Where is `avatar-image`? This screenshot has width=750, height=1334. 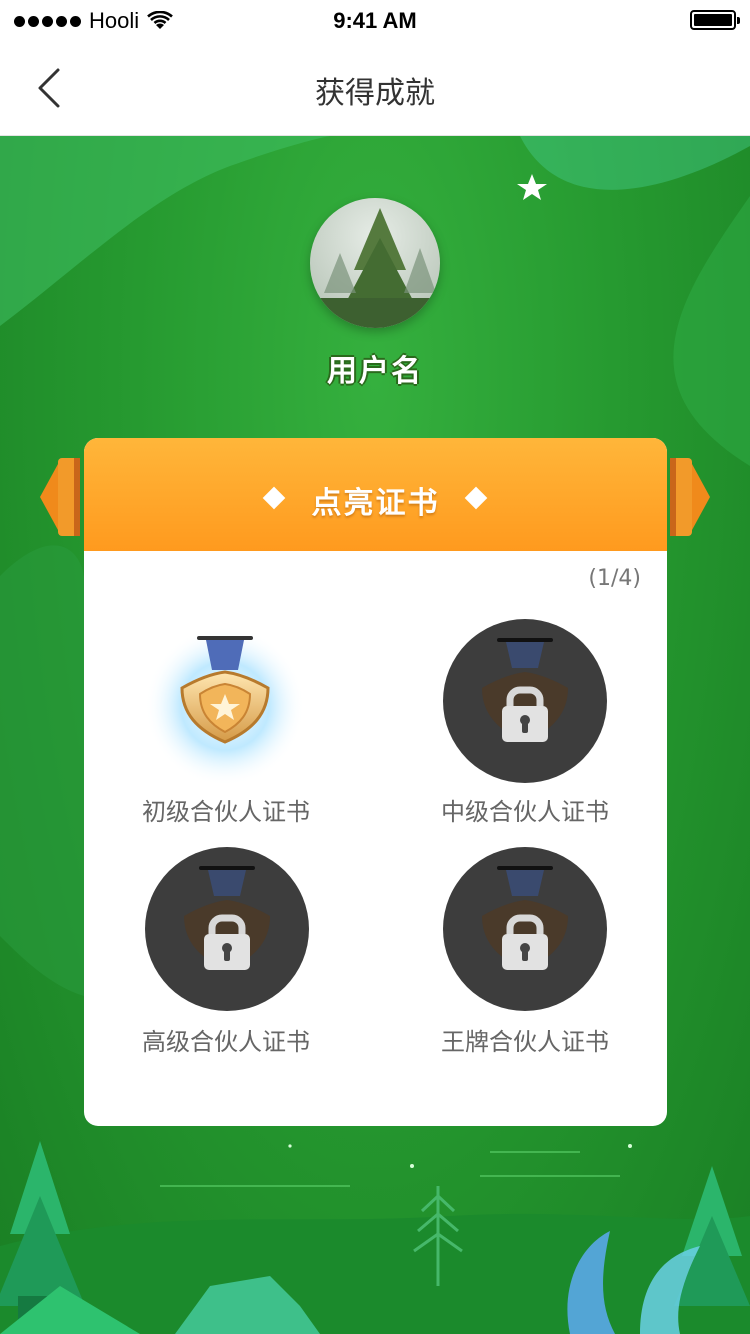
avatar-image is located at coordinates (375, 263).